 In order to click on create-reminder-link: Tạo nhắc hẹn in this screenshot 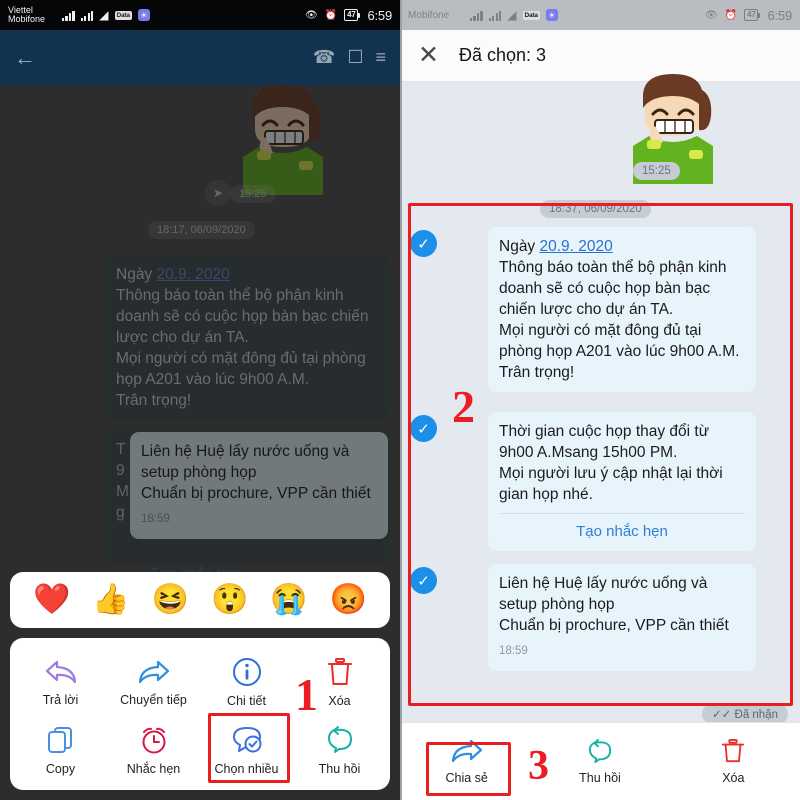, I will do `click(622, 527)`.